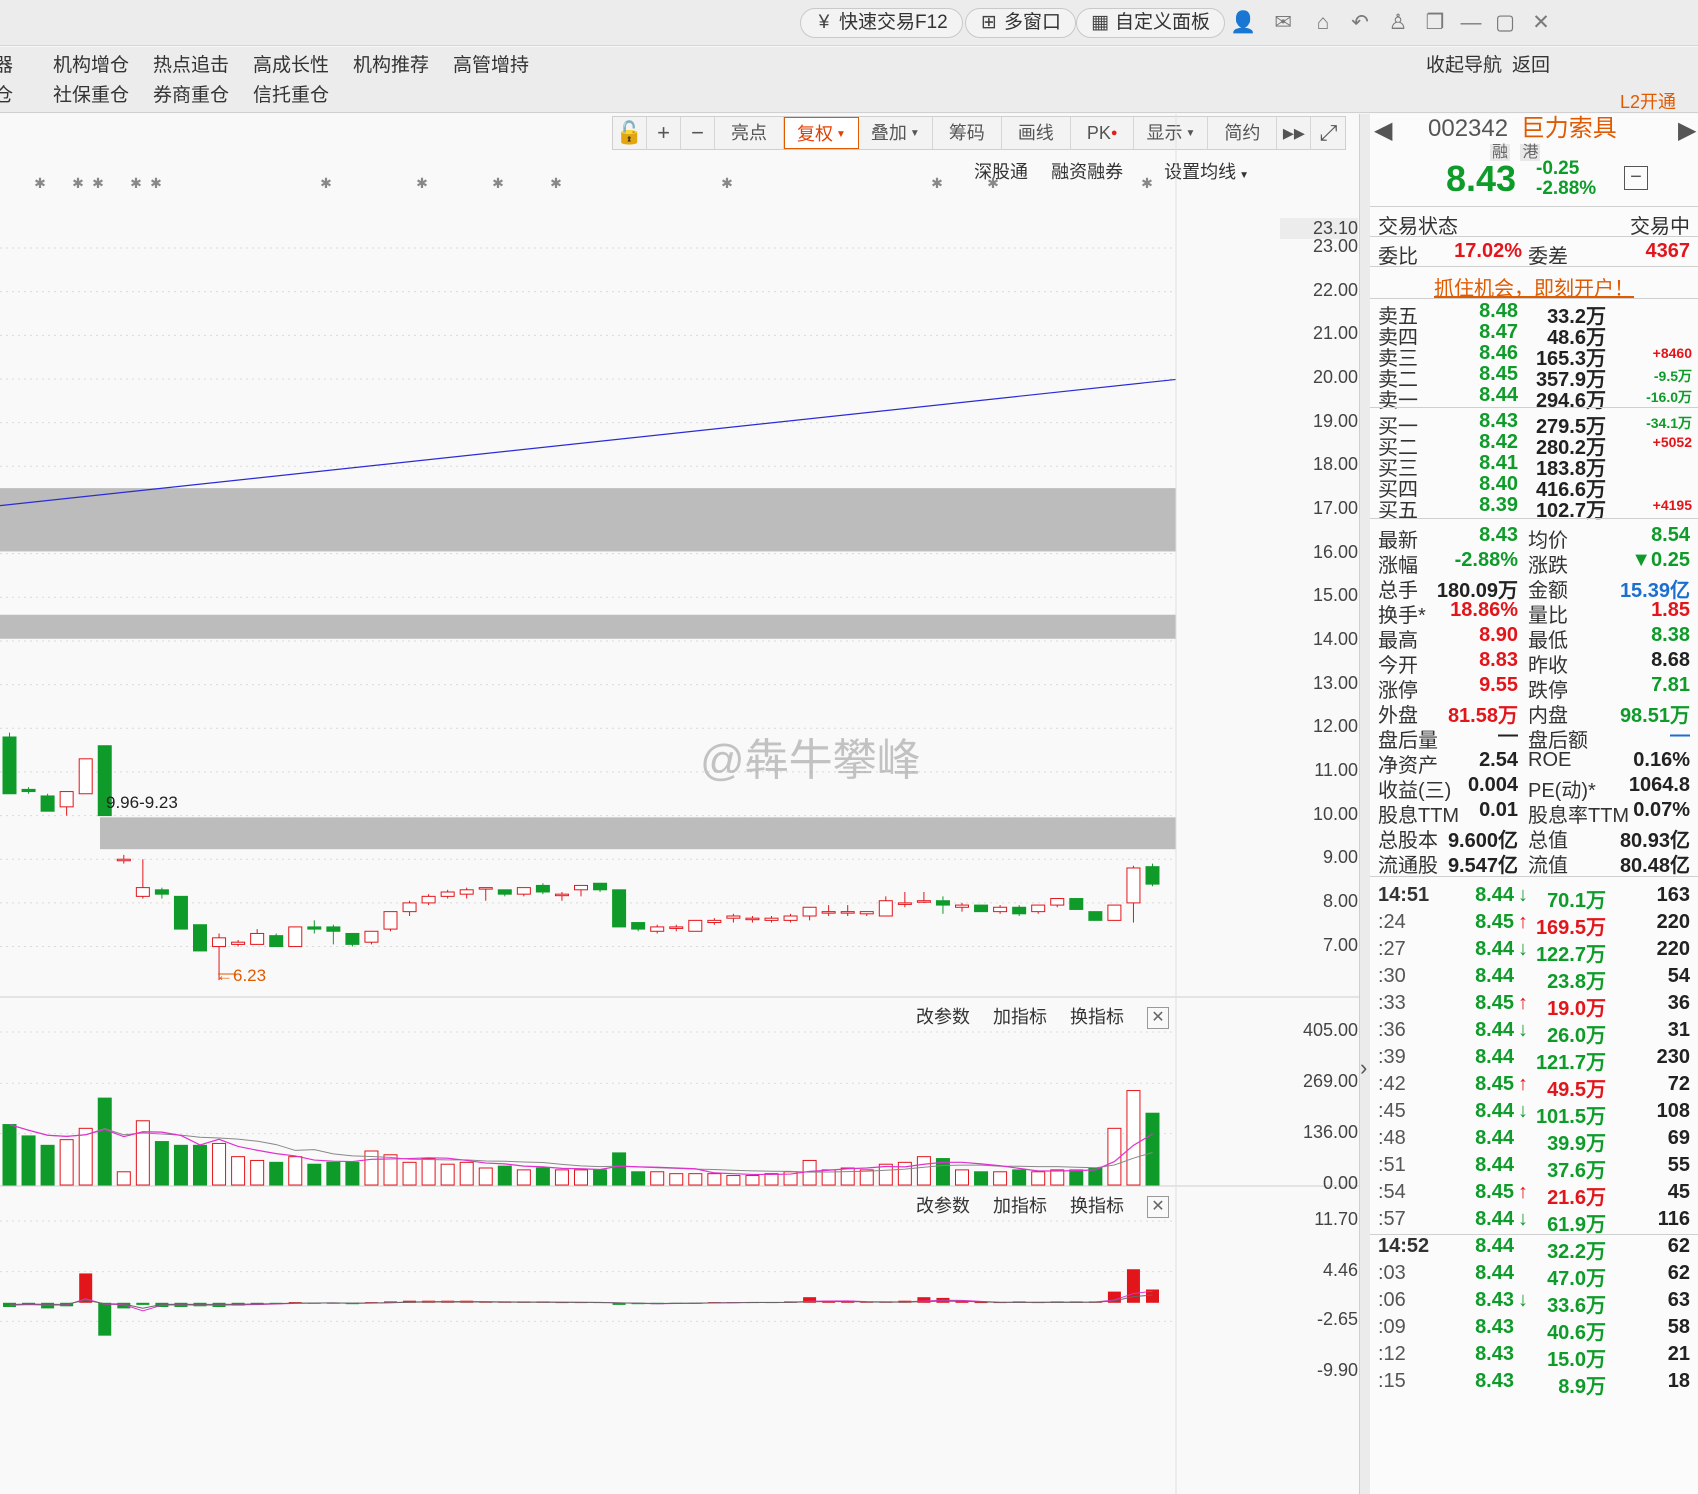  I want to click on tick-time: :45, so click(1392, 1111).